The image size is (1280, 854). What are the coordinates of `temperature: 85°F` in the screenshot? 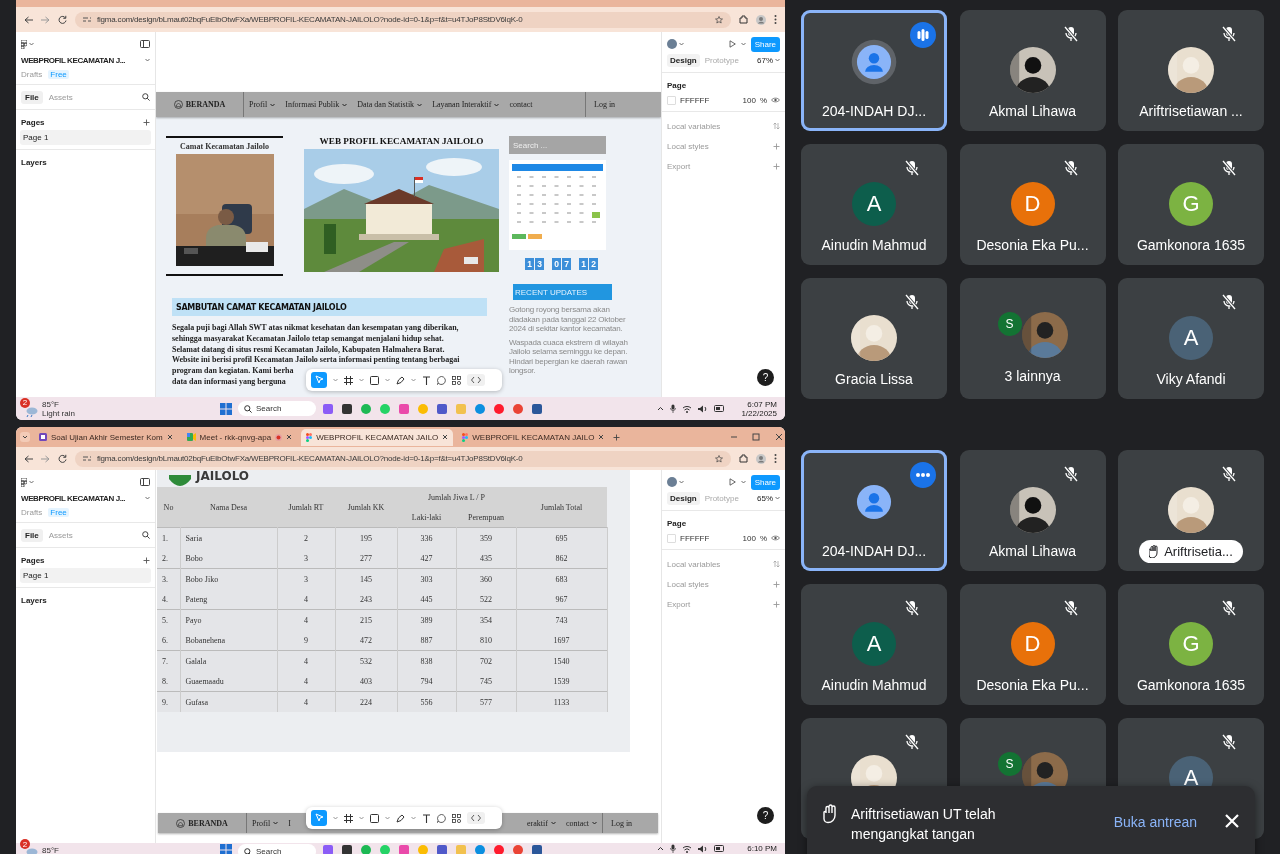 It's located at (51, 404).